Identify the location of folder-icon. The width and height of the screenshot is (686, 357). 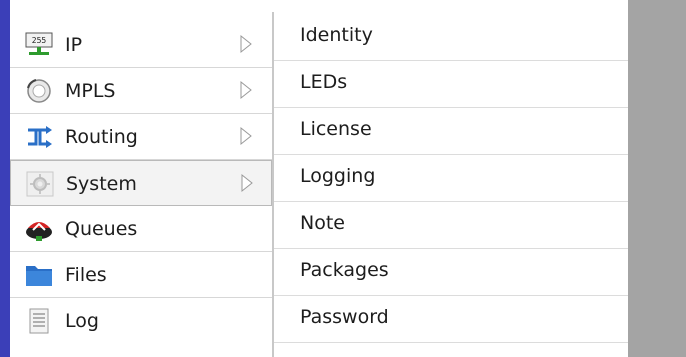
(39, 275).